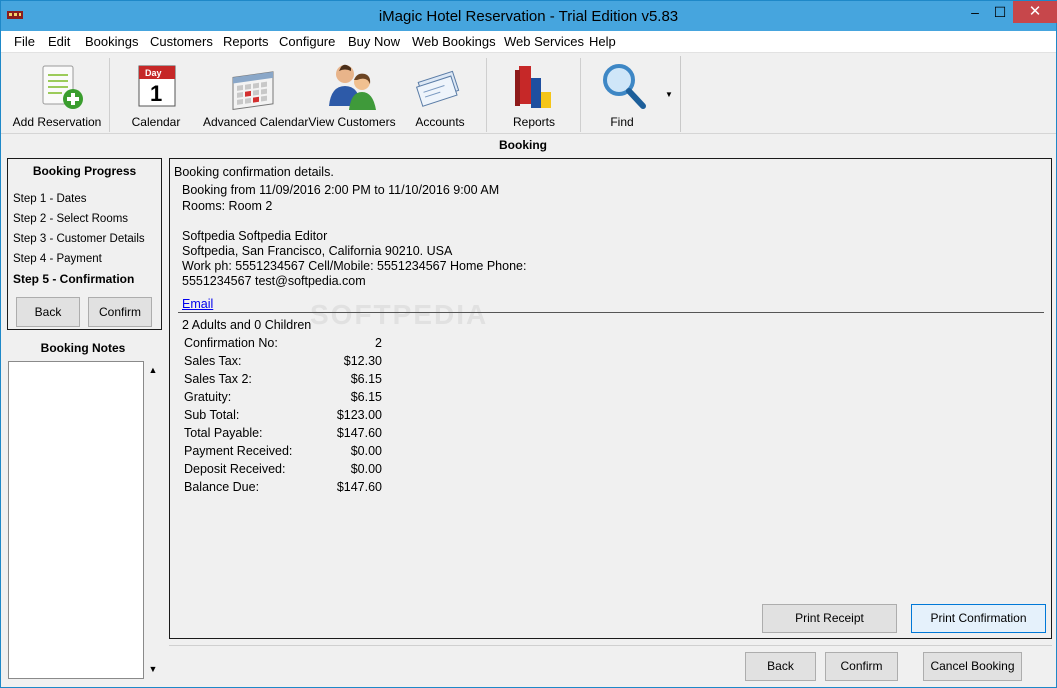 The height and width of the screenshot is (688, 1057). Describe the element at coordinates (48, 312) in the screenshot. I see `progress-back-button: Back` at that location.